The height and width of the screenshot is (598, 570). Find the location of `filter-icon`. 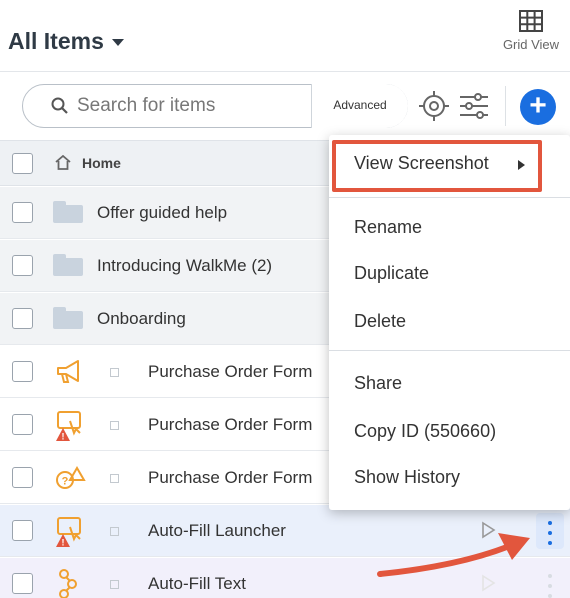

filter-icon is located at coordinates (474, 106).